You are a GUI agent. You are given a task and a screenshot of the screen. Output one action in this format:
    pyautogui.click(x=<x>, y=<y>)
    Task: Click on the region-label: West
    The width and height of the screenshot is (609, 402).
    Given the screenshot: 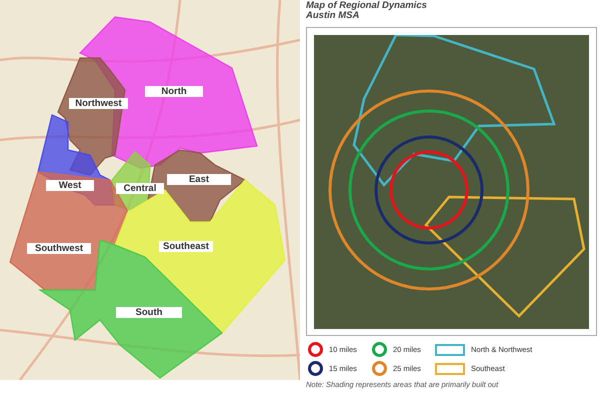 What is the action you would take?
    pyautogui.click(x=70, y=185)
    